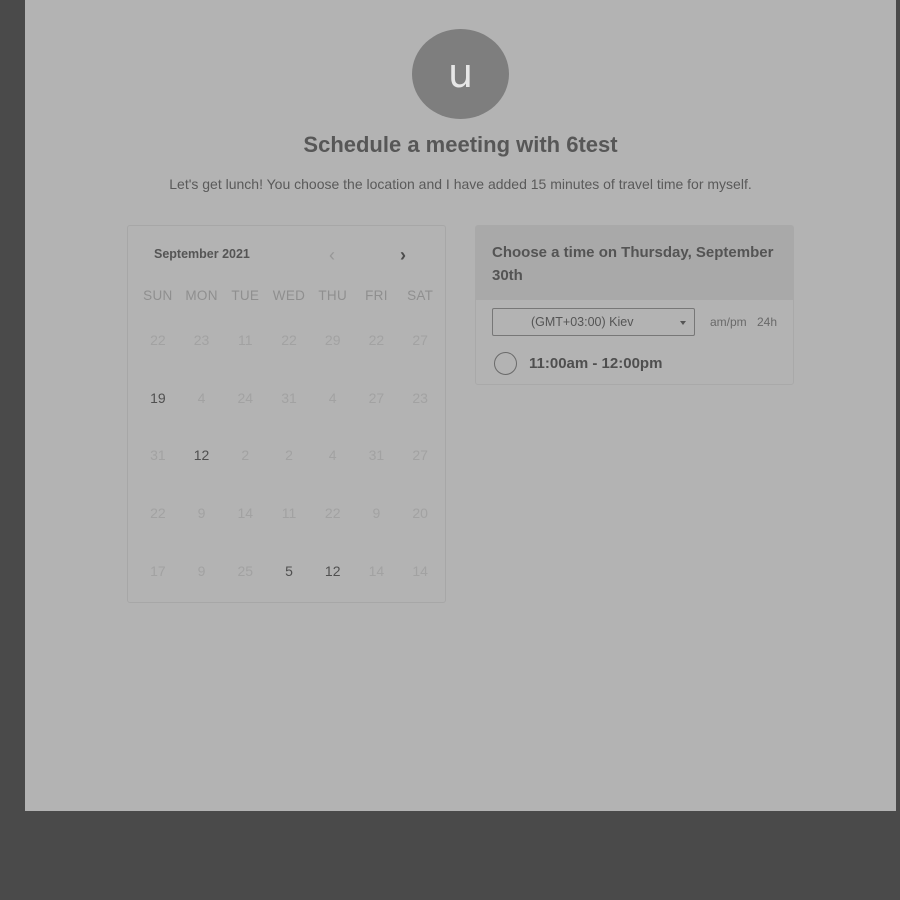  Describe the element at coordinates (420, 513) in the screenshot. I see `calendar-day: 20` at that location.